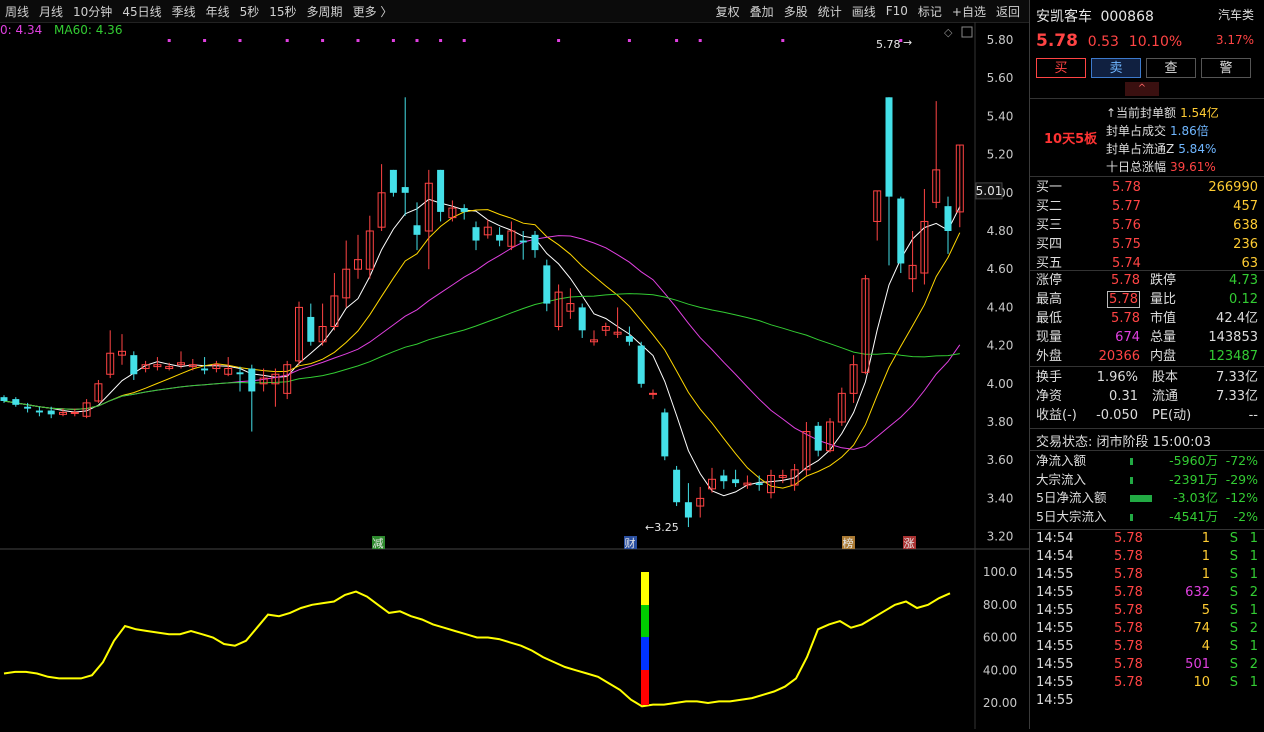 This screenshot has height=732, width=1264. I want to click on draw-line-button: 画线, so click(864, 11).